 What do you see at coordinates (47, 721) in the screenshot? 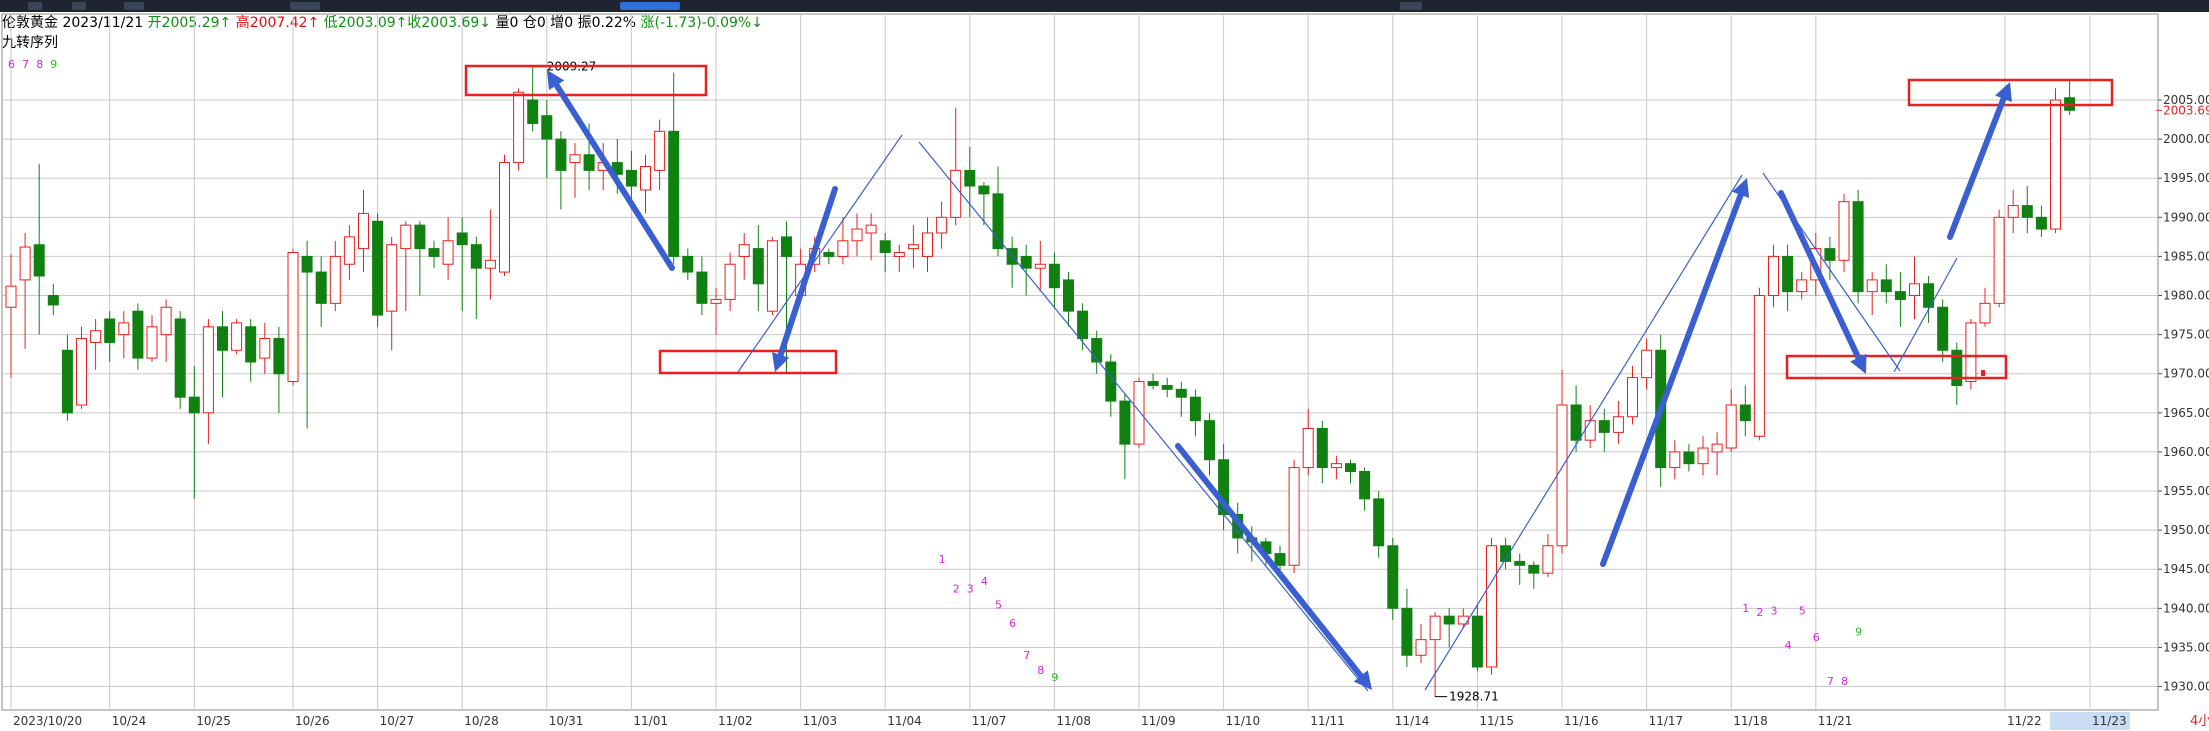
I see `x-tick-label: 2023/10/20` at bounding box center [47, 721].